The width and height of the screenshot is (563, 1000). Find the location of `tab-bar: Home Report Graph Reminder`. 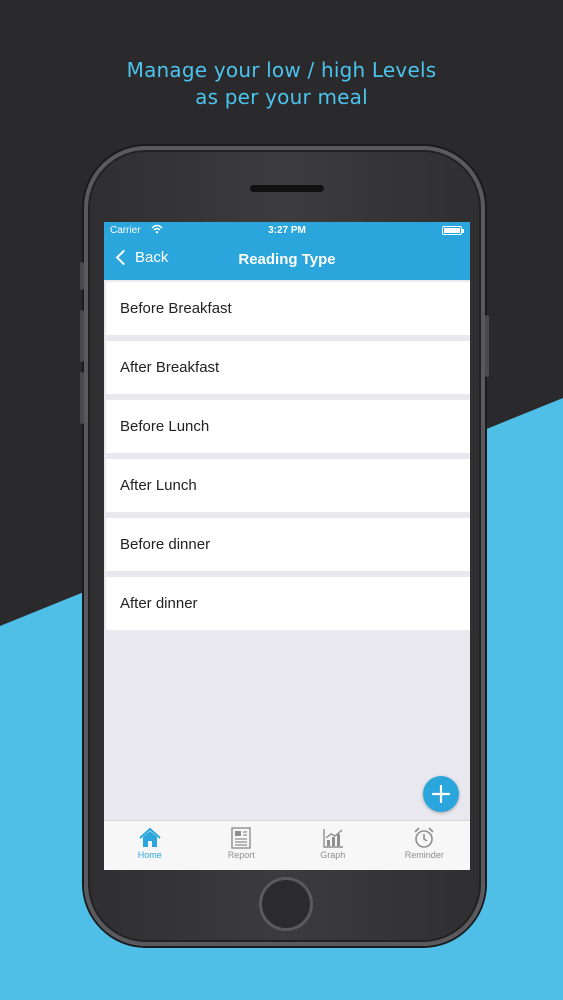

tab-bar: Home Report Graph Reminder is located at coordinates (287, 845).